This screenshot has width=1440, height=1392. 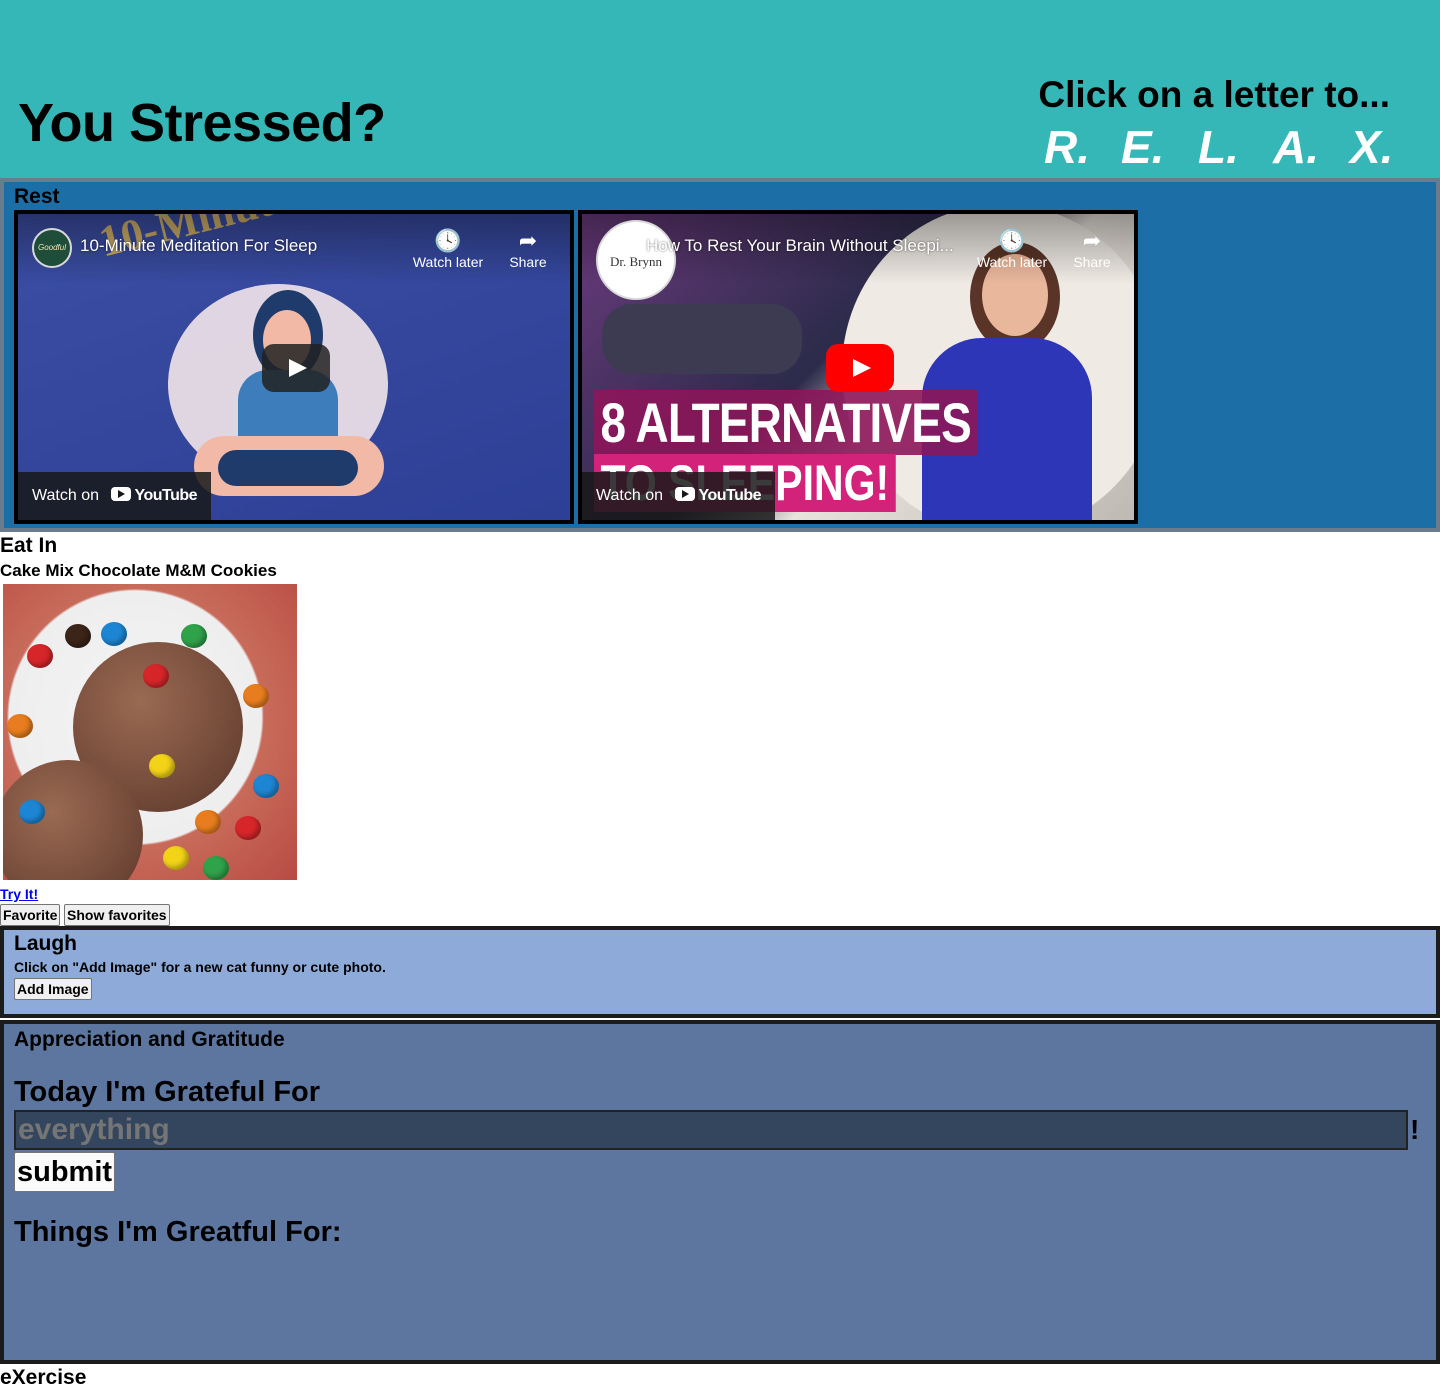 I want to click on exercise-title: eXercise, so click(x=43, y=1377).